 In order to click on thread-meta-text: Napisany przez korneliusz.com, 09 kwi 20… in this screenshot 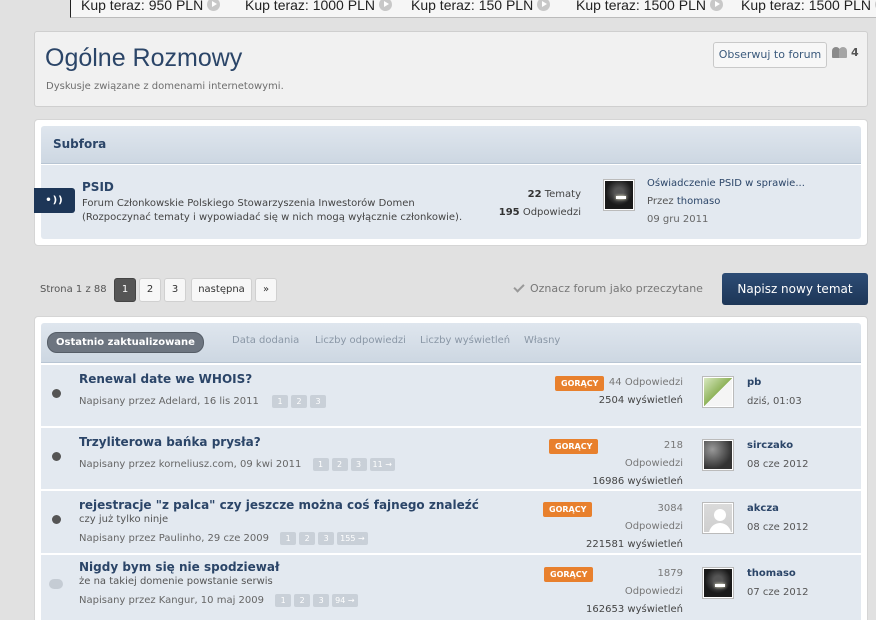, I will do `click(190, 464)`.